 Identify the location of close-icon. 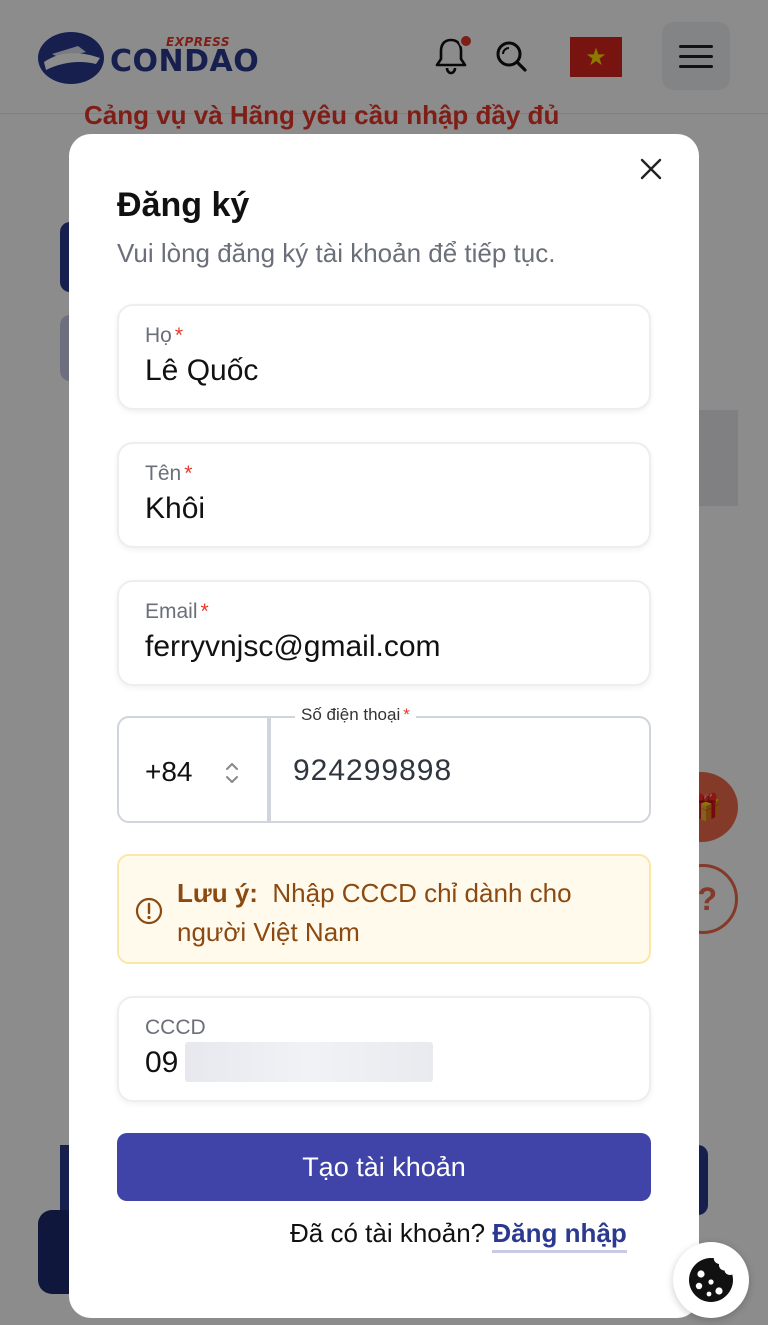
(651, 169).